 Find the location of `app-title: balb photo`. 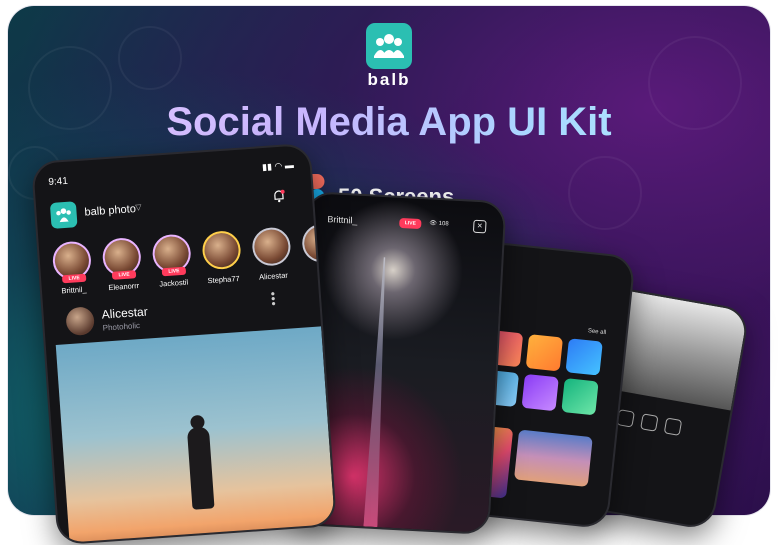

app-title: balb photo is located at coordinates (110, 211).